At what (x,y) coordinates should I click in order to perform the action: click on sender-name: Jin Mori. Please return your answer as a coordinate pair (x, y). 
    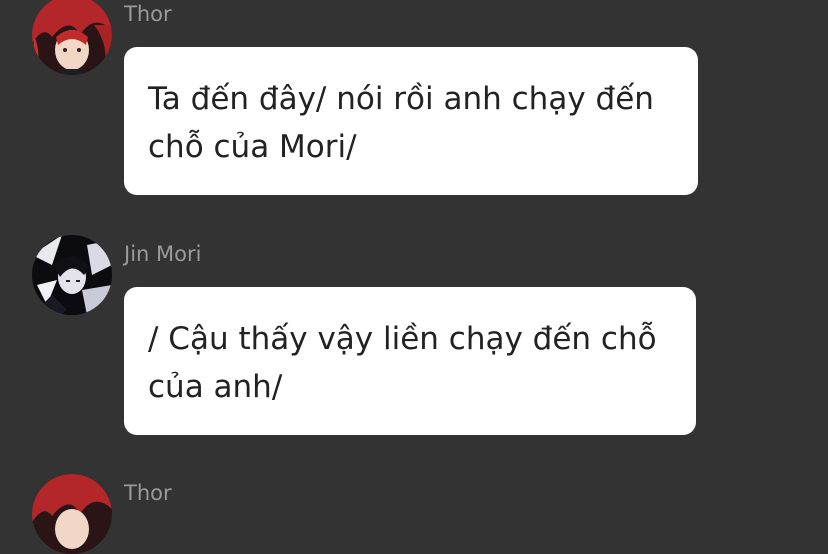
    Looking at the image, I should click on (163, 254).